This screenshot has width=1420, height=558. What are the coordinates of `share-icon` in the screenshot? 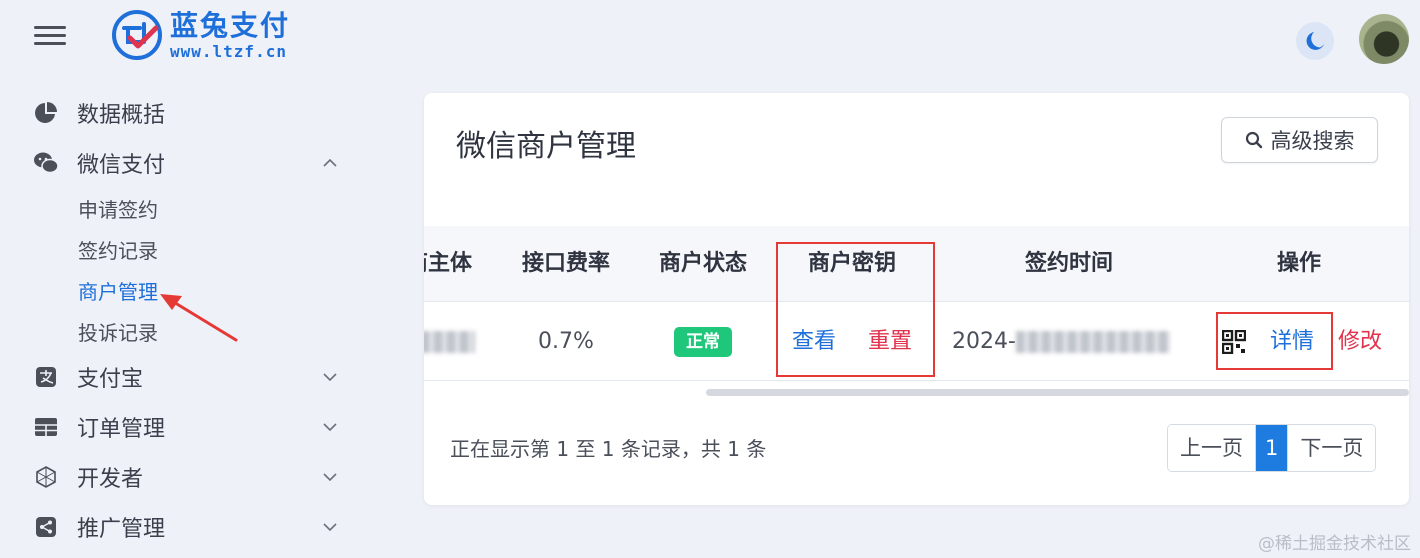 It's located at (46, 527).